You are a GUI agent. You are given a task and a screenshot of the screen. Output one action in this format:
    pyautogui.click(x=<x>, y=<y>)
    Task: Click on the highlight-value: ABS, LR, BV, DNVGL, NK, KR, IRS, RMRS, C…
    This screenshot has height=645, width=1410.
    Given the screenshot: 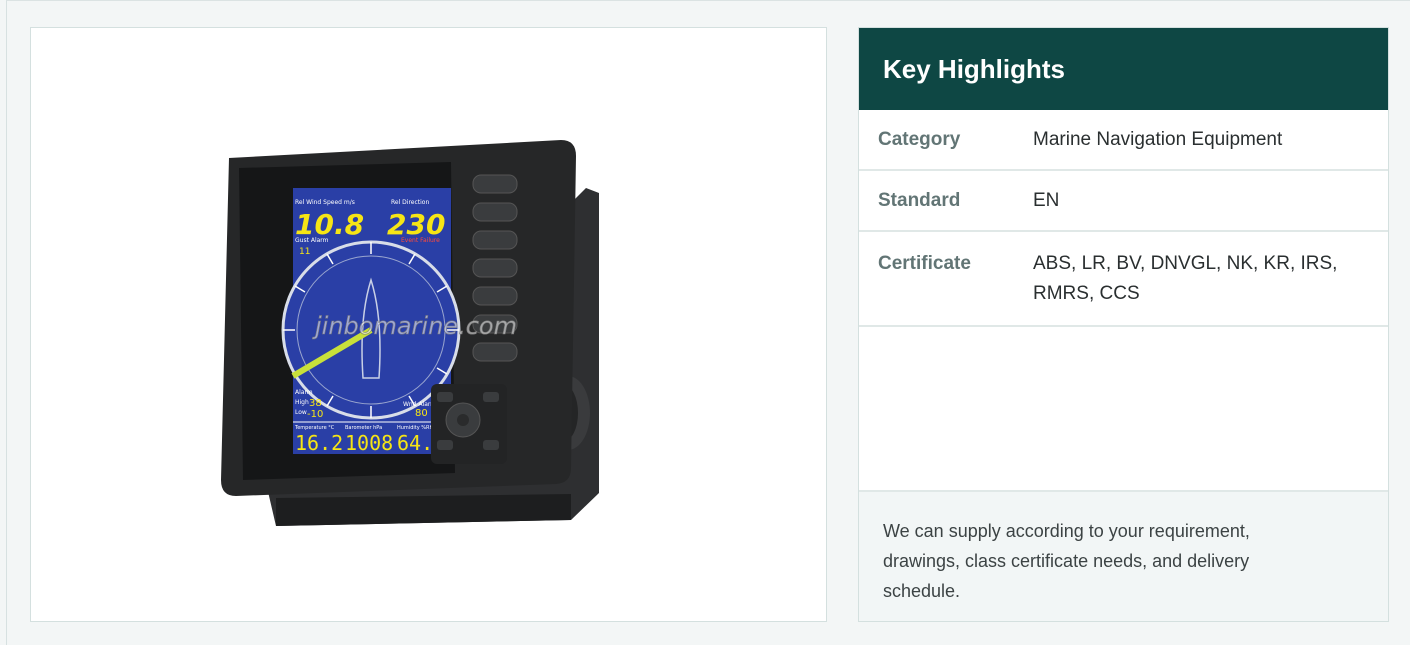 What is the action you would take?
    pyautogui.click(x=1185, y=278)
    